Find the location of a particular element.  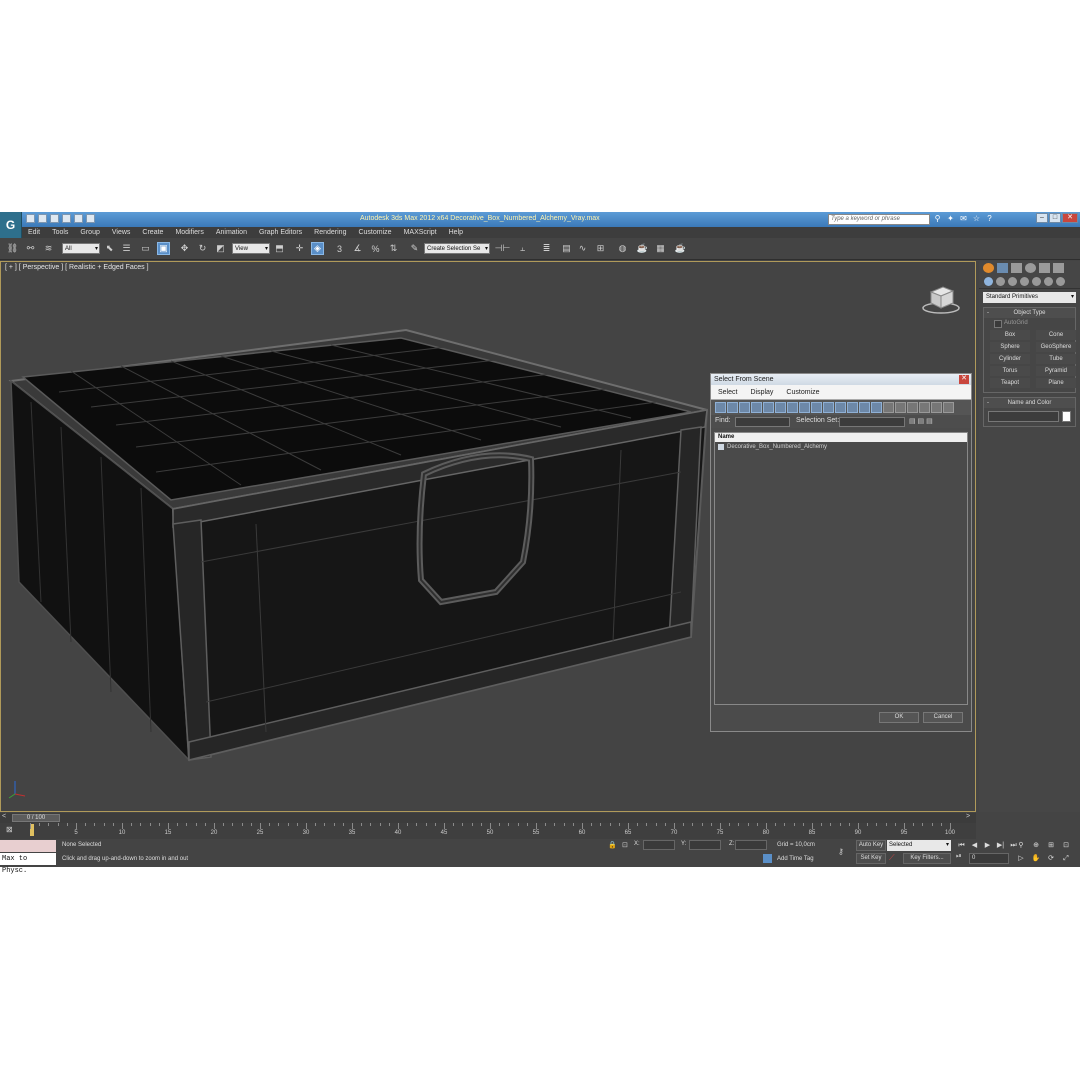

object-type-rollout-header: - Object Type is located at coordinates (1029, 313).